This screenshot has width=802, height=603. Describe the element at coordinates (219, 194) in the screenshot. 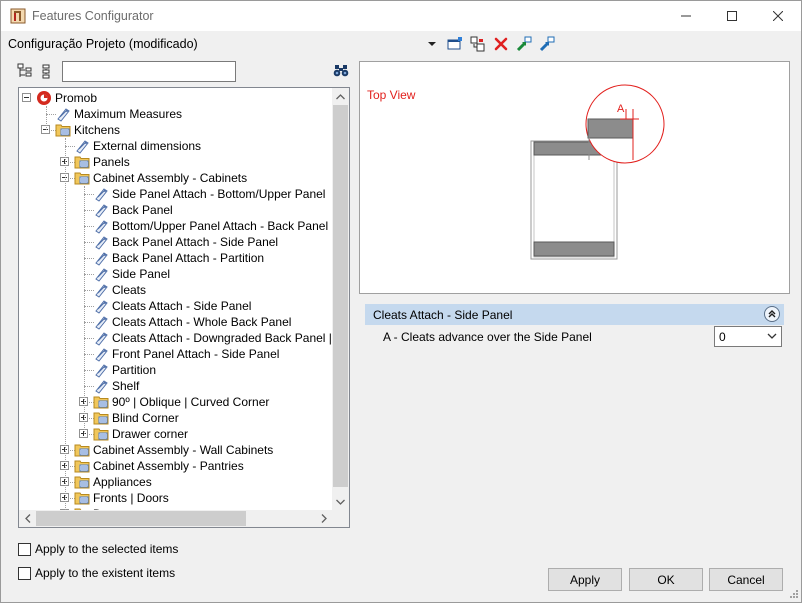

I see `tree-item-label: Side Panel Attach - Bottom/Upper Panel` at that location.